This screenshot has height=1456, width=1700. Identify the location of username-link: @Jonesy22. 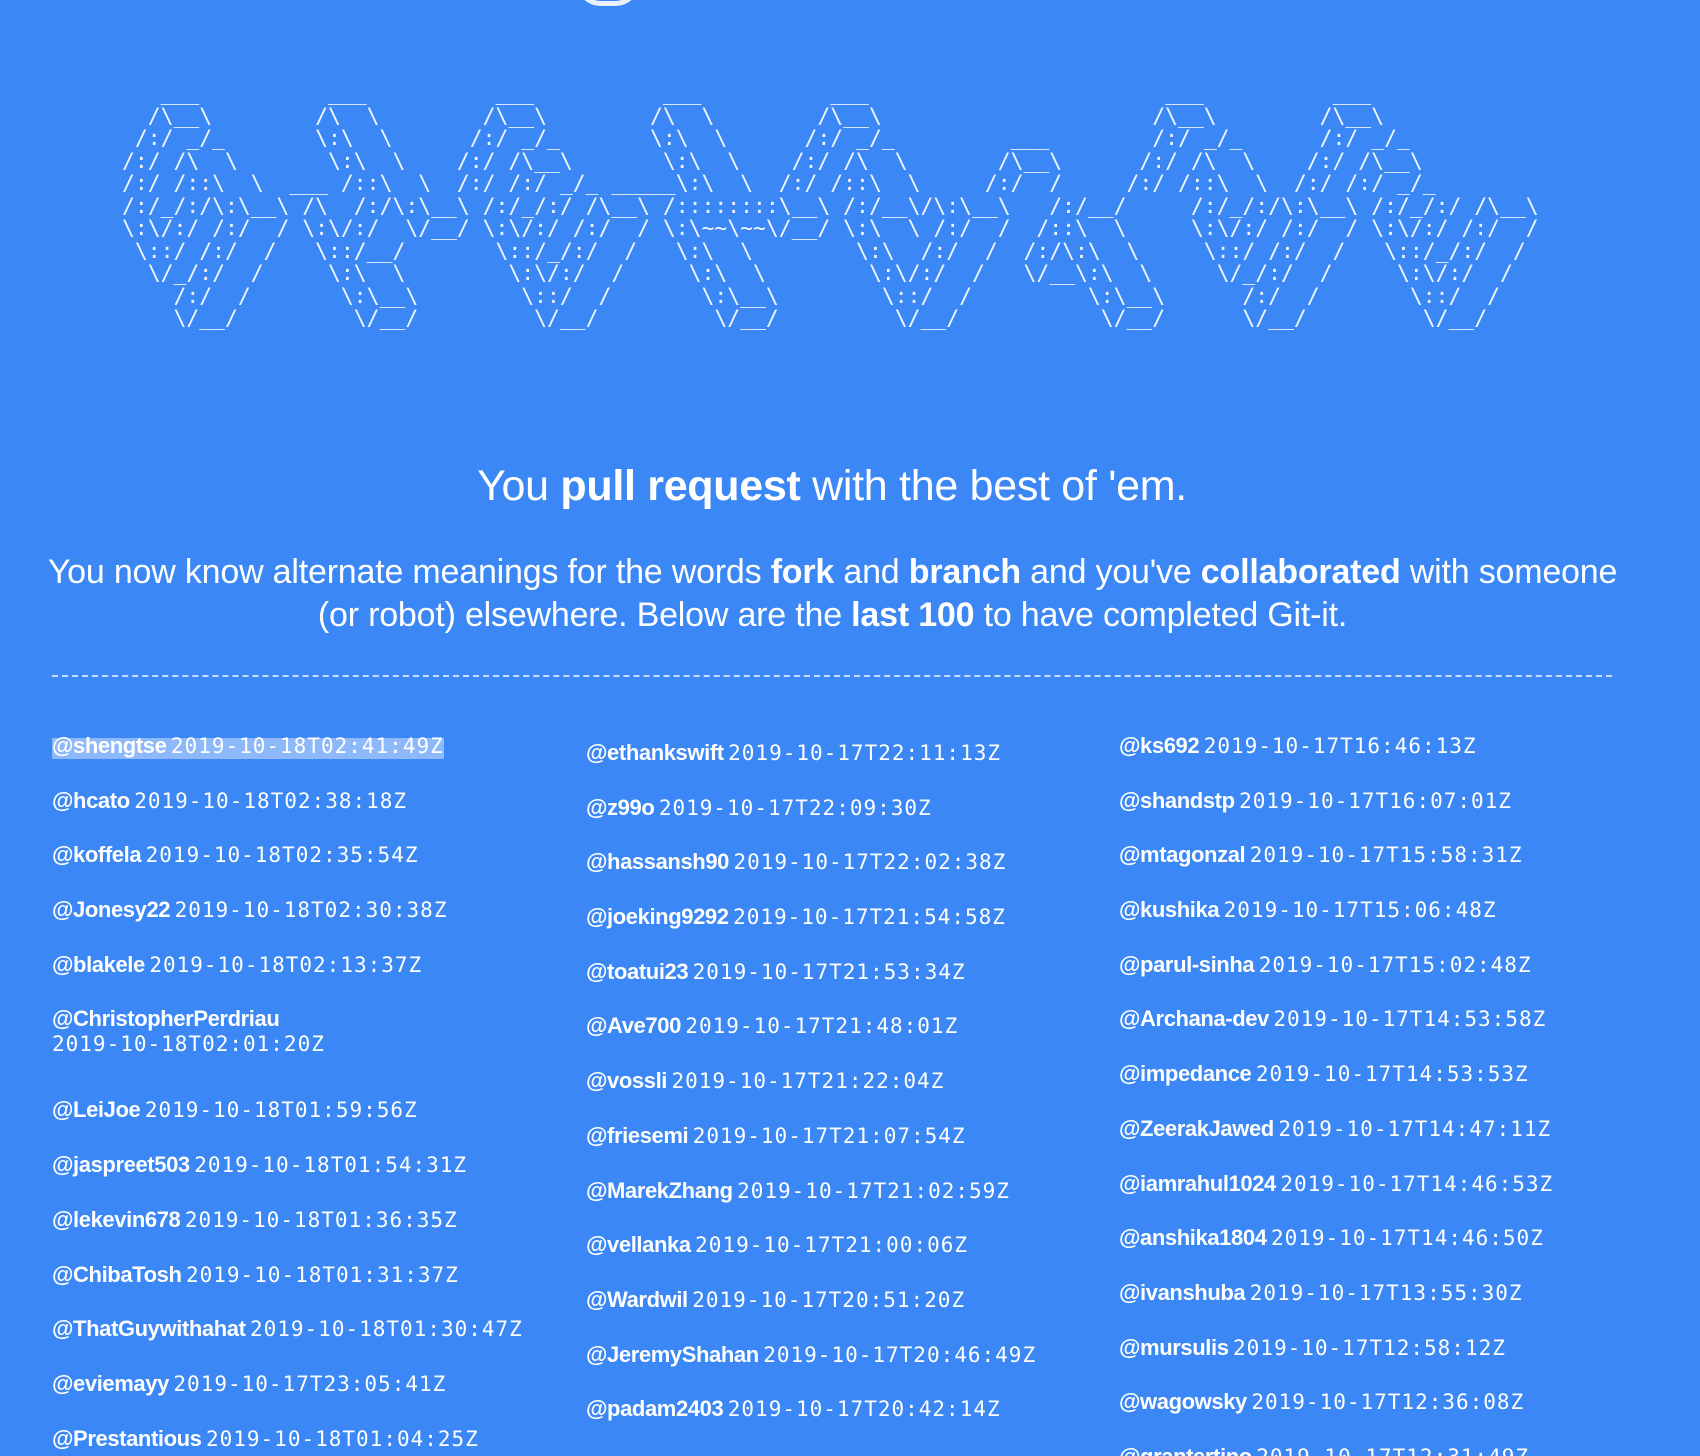
(111, 909).